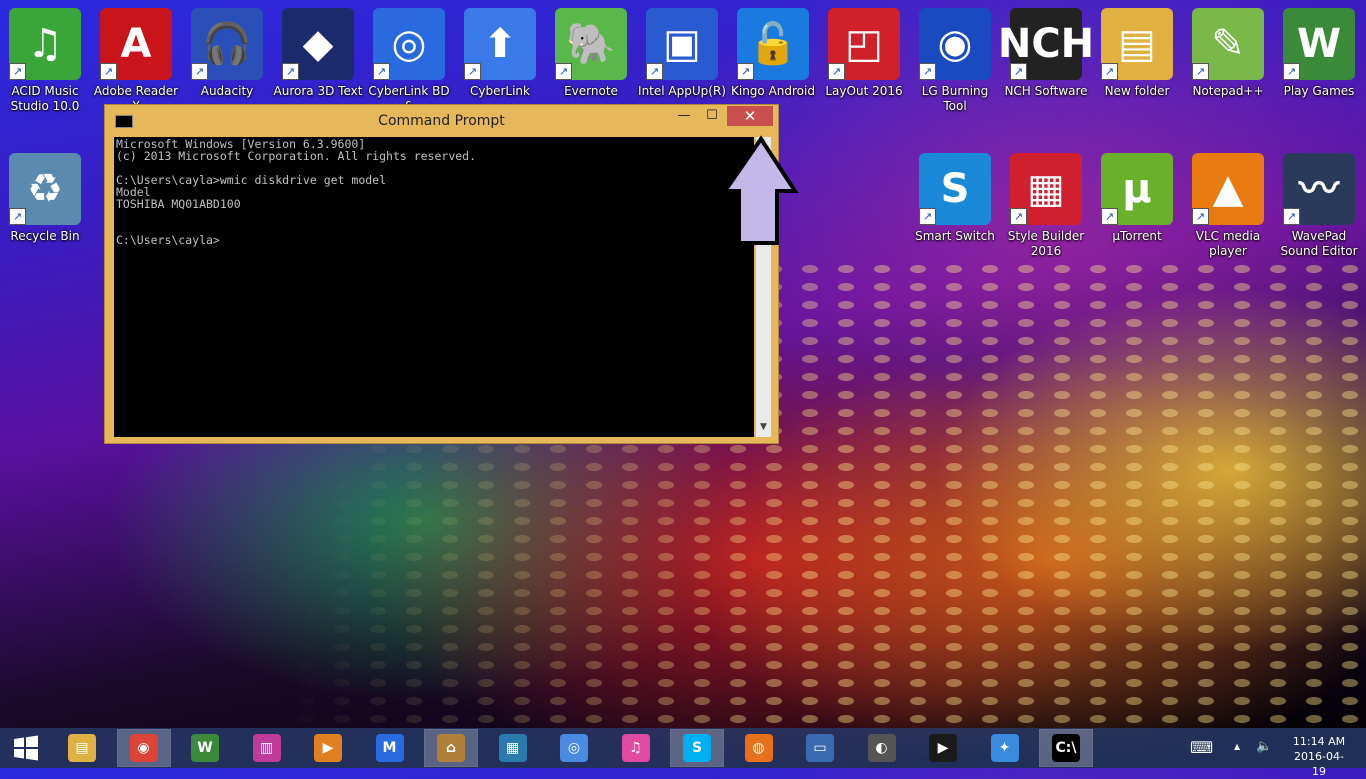 The image size is (1366, 779). What do you see at coordinates (1228, 243) in the screenshot?
I see `desktop-shortcut-label: VLC media player` at bounding box center [1228, 243].